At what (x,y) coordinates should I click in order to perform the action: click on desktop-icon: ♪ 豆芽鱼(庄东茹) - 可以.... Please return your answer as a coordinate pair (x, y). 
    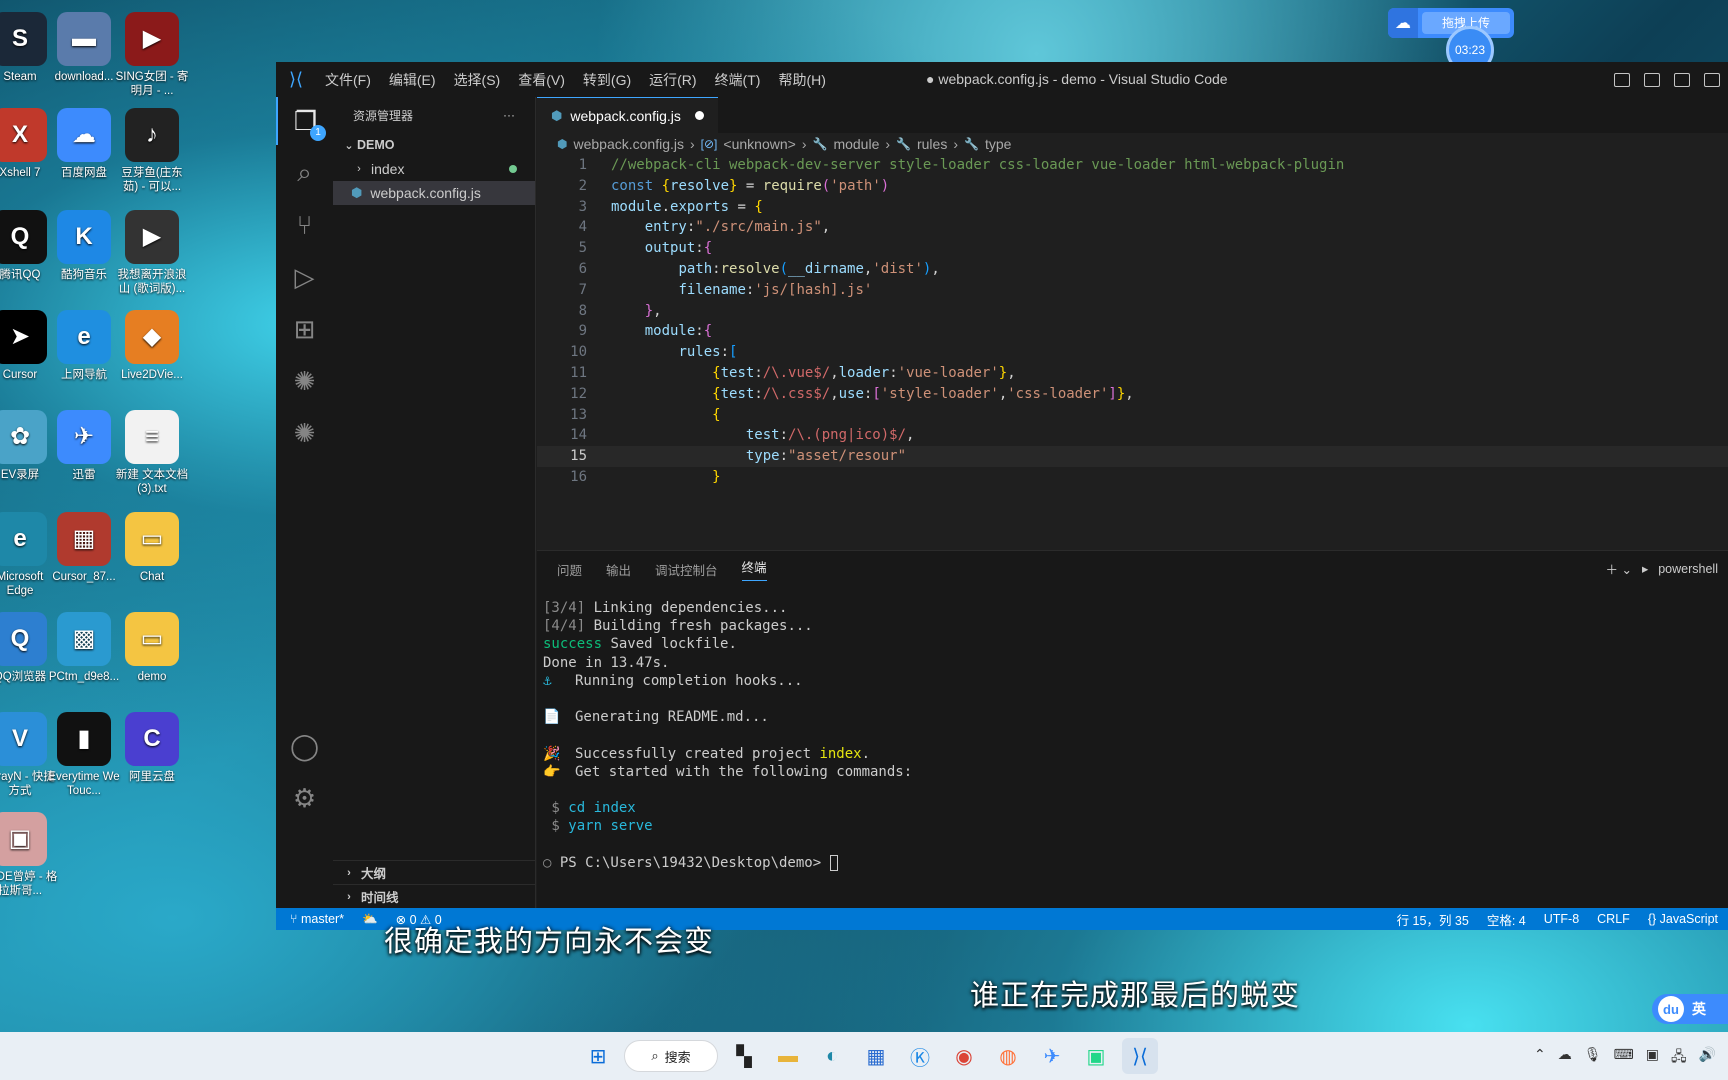
    Looking at the image, I should click on (152, 151).